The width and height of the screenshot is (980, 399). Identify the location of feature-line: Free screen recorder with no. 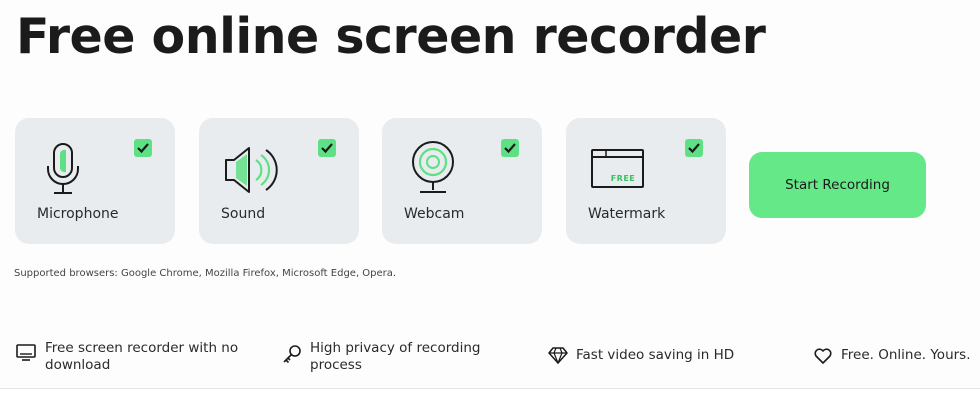
(142, 348).